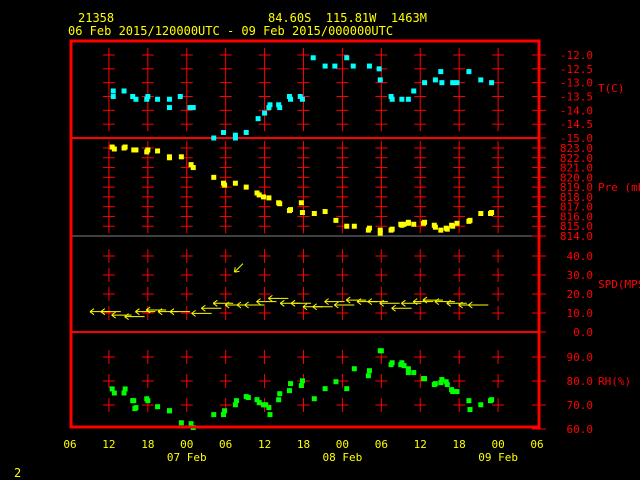 This screenshot has height=480, width=640. What do you see at coordinates (583, 332) in the screenshot?
I see `y-tick-label: 0.0` at bounding box center [583, 332].